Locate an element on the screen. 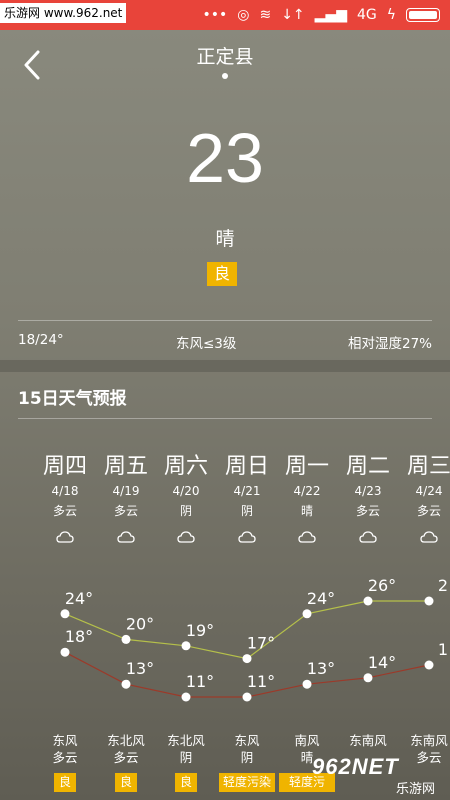 Image resolution: width=450 pixels, height=800 pixels. low-temp-label: 18° is located at coordinates (79, 636).